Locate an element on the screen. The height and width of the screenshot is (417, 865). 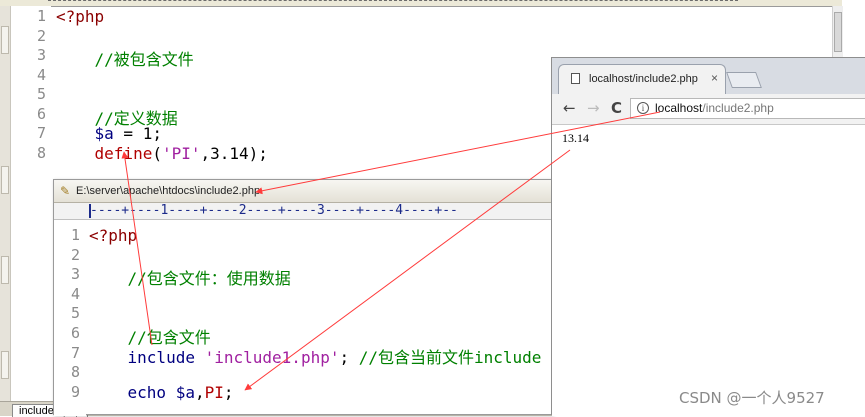
url-host: localhost is located at coordinates (679, 108).